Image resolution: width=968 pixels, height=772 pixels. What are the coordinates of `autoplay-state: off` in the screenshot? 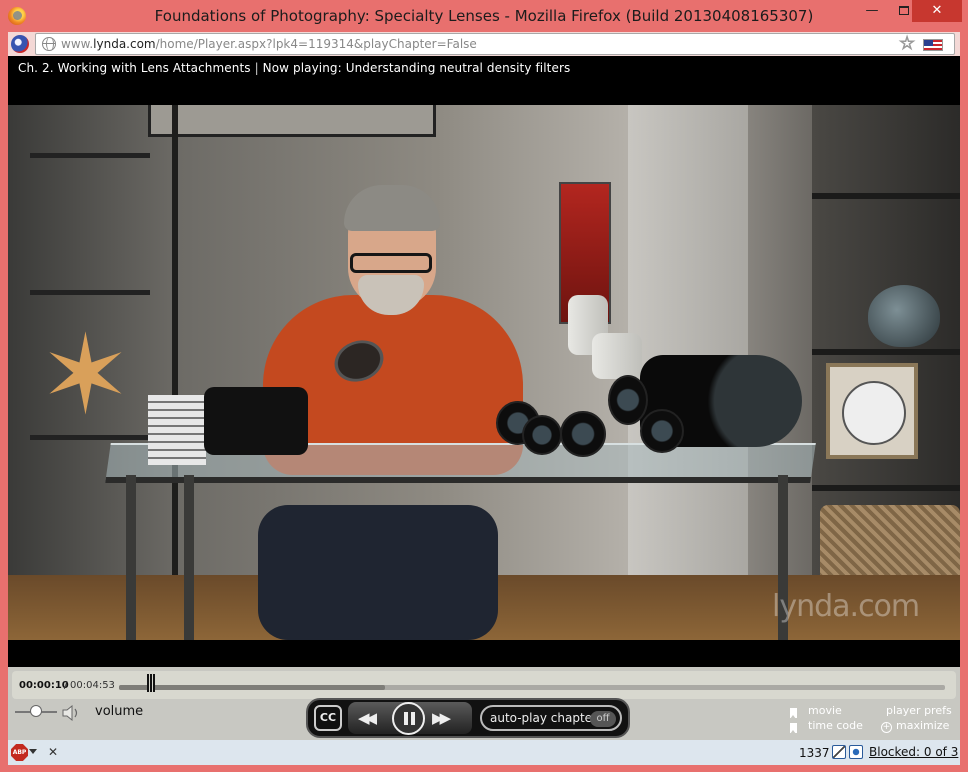 It's located at (603, 719).